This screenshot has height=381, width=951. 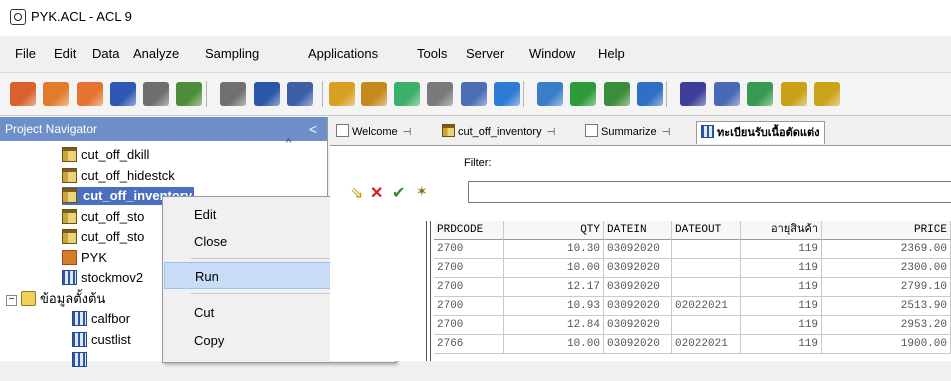 What do you see at coordinates (105, 53) in the screenshot?
I see `menu-data: Data` at bounding box center [105, 53].